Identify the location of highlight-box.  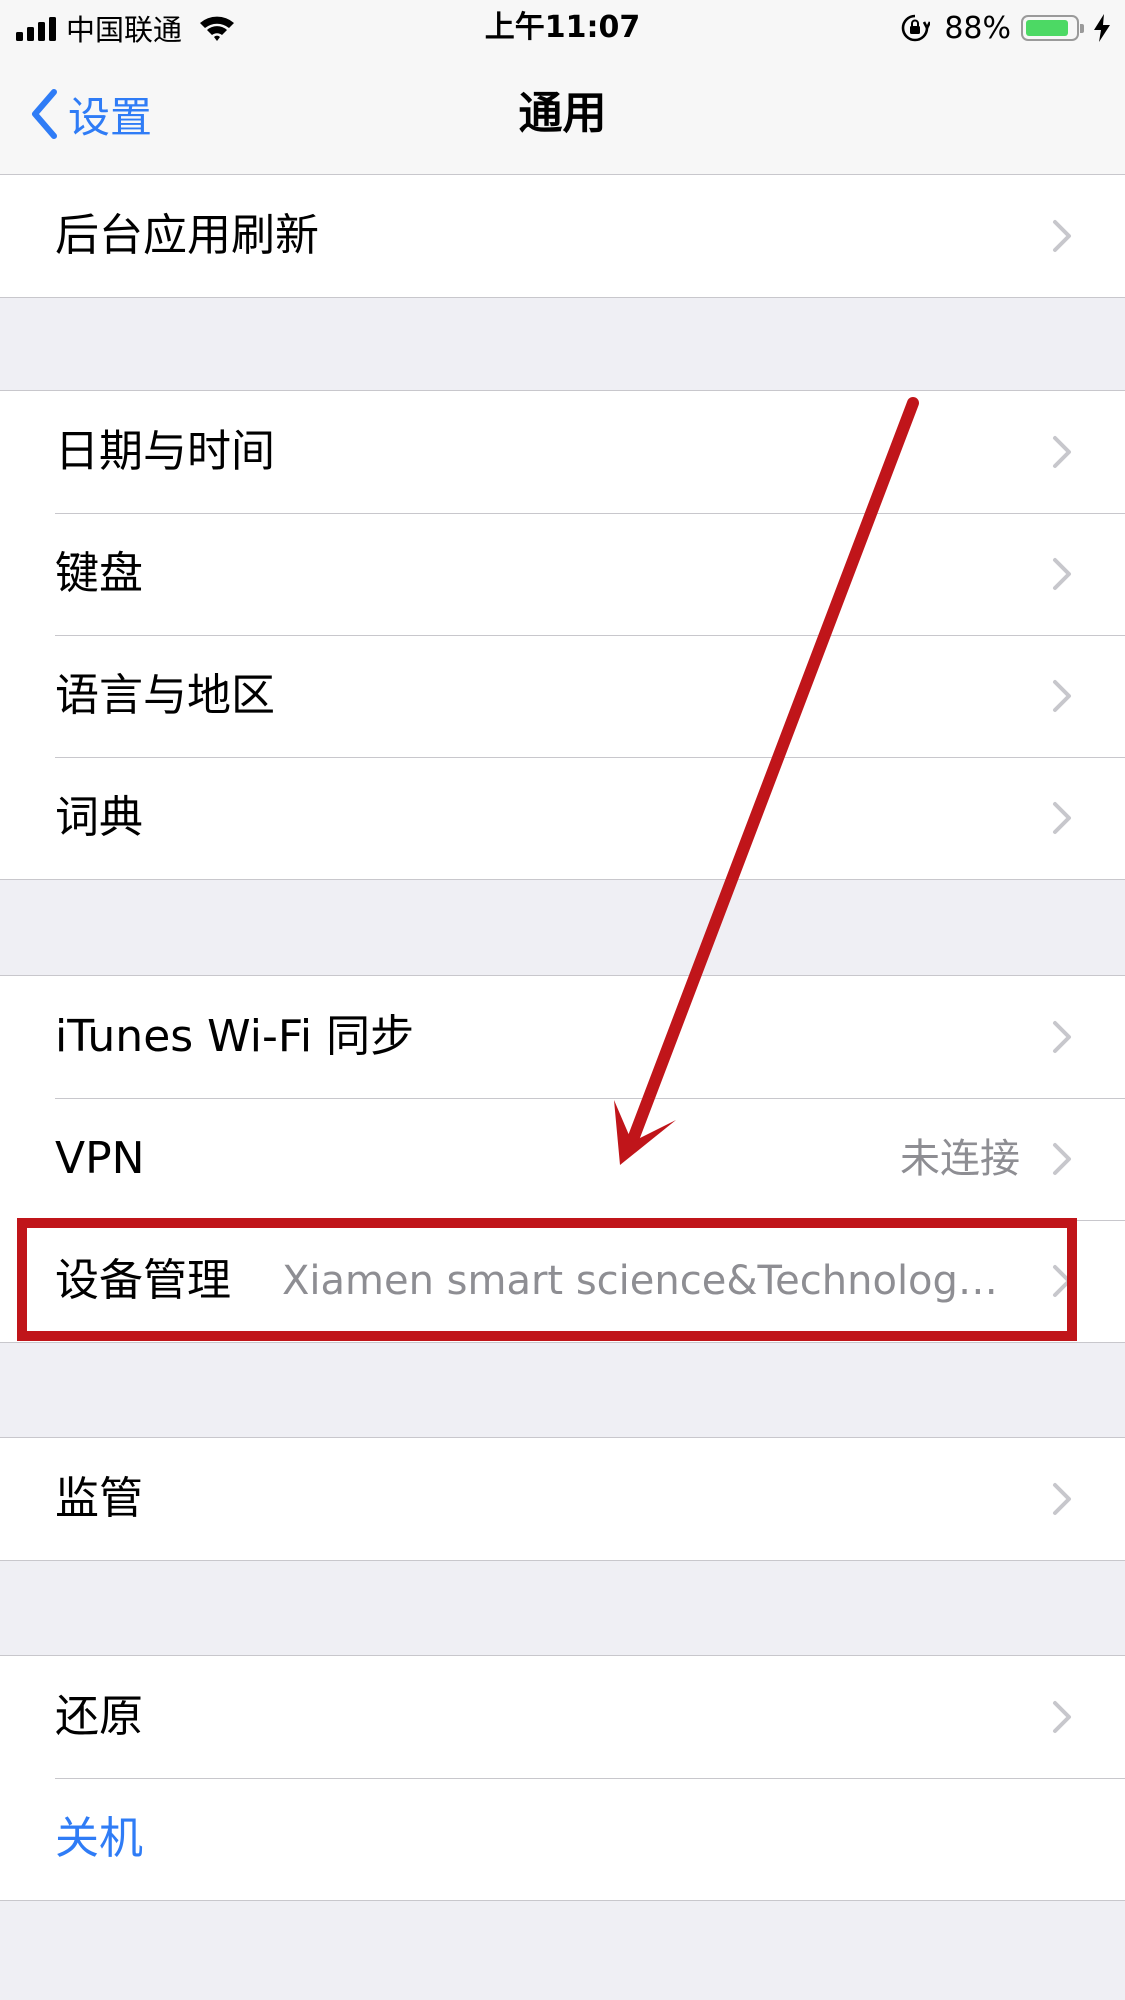
(547, 1279).